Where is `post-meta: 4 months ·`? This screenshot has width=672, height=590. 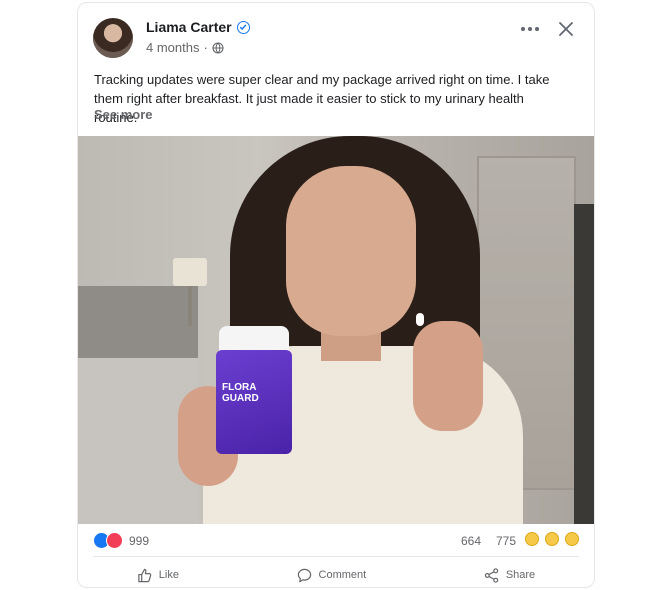
post-meta: 4 months · is located at coordinates (185, 47).